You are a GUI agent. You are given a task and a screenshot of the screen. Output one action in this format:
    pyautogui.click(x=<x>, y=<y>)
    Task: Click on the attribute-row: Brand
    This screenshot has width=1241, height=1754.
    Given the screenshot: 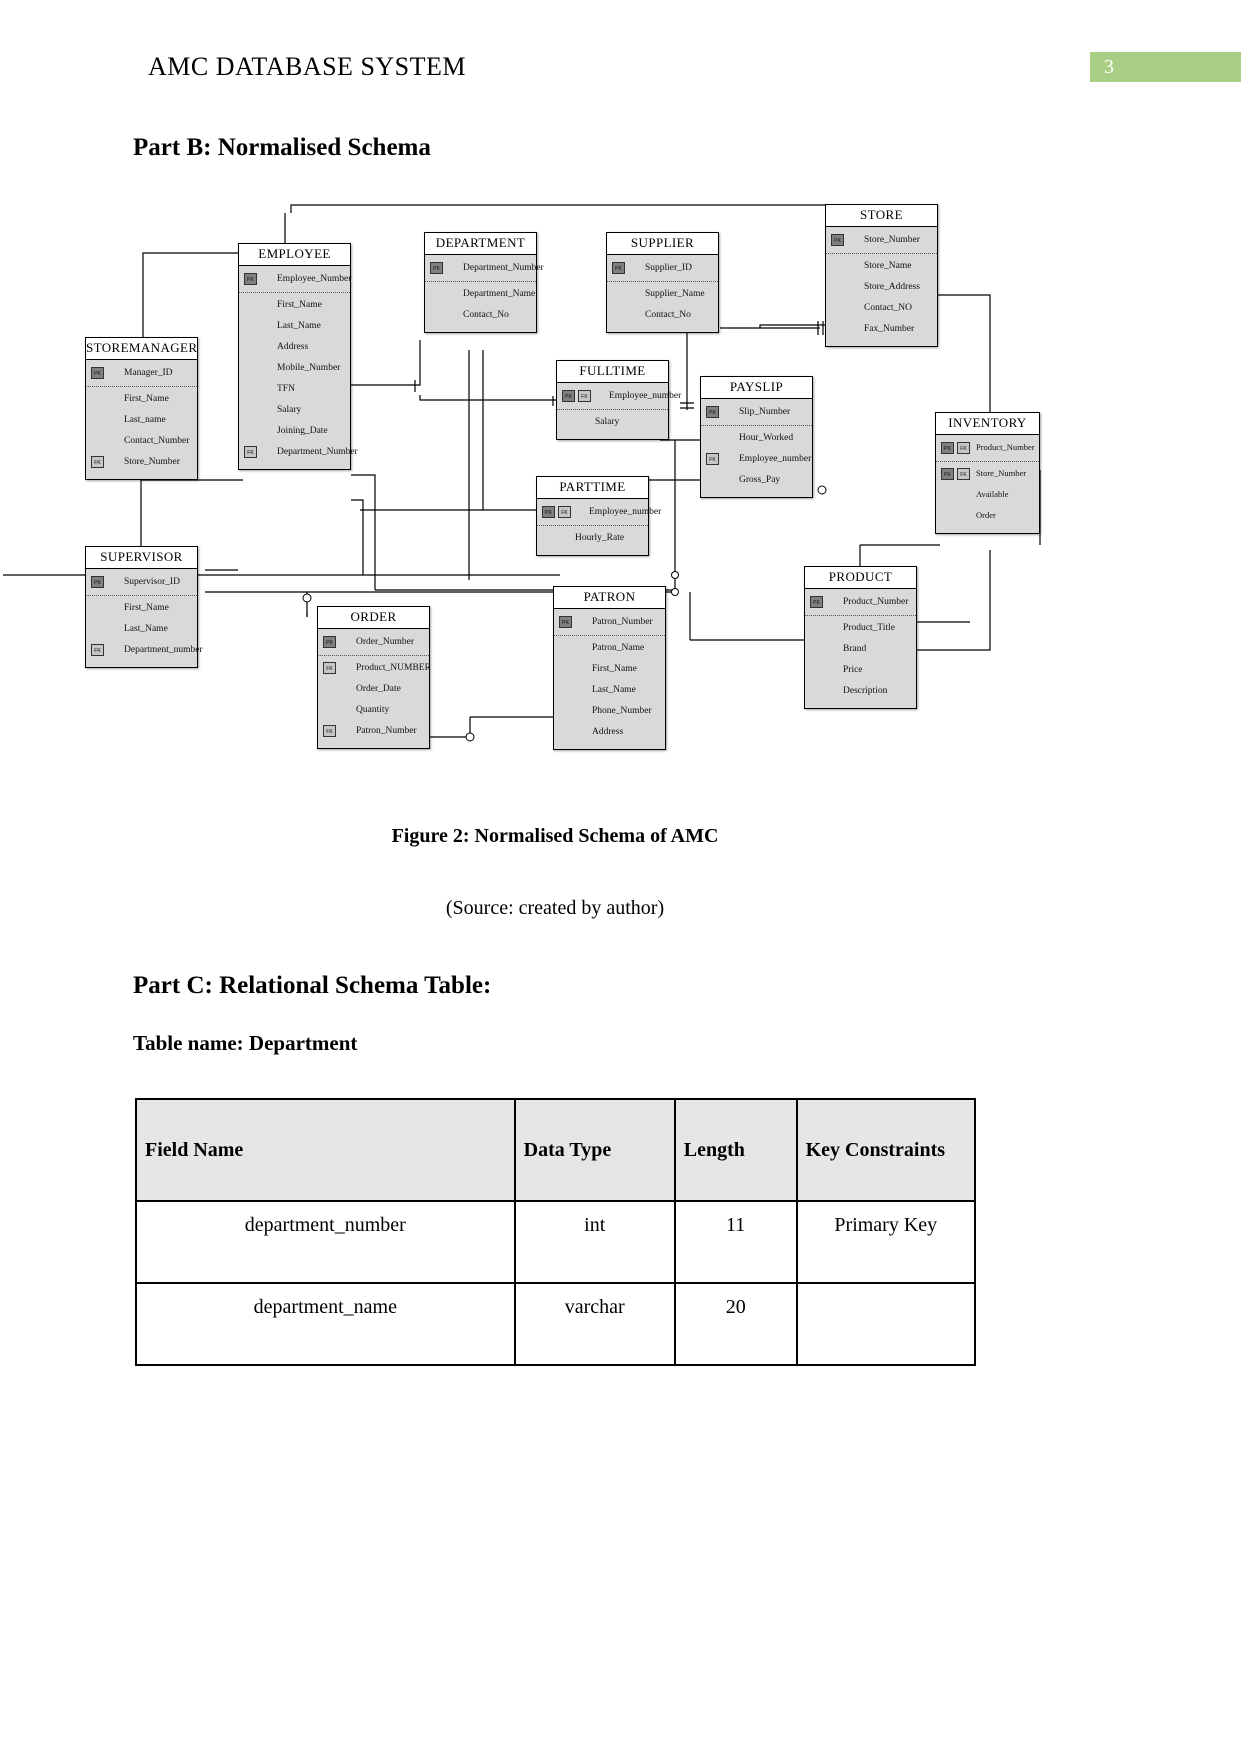 What is the action you would take?
    pyautogui.click(x=860, y=650)
    